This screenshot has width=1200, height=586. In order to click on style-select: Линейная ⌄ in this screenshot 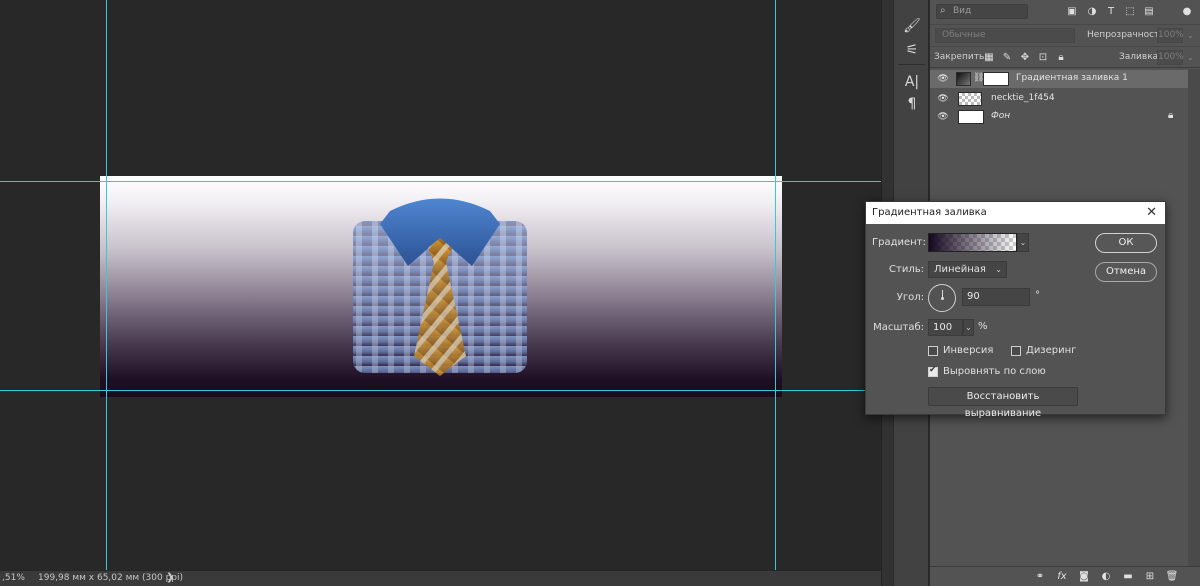, I will do `click(967, 269)`.